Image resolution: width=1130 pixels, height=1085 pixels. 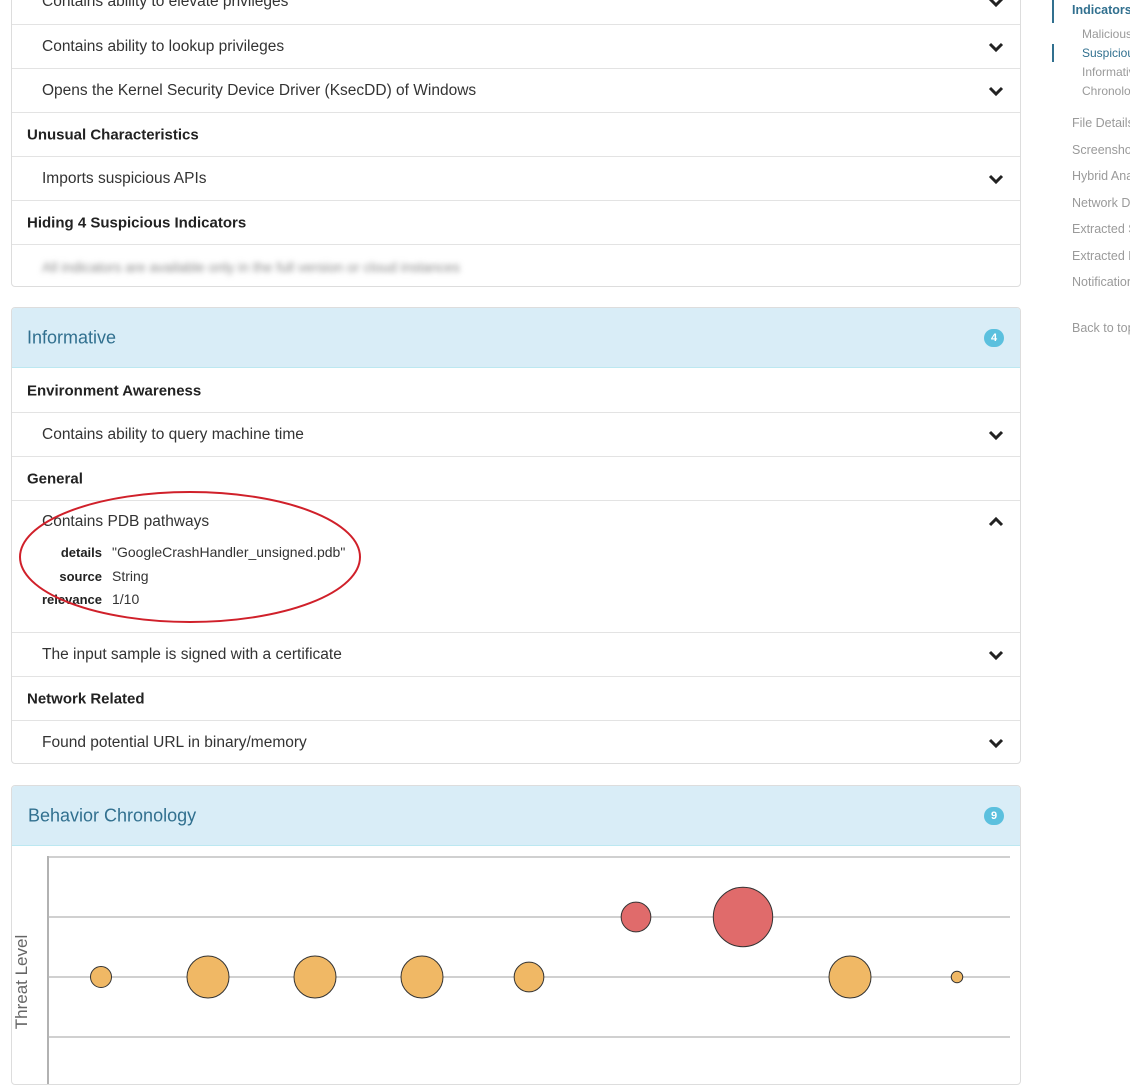 I want to click on category-heading: Environment Awareness, so click(x=516, y=390).